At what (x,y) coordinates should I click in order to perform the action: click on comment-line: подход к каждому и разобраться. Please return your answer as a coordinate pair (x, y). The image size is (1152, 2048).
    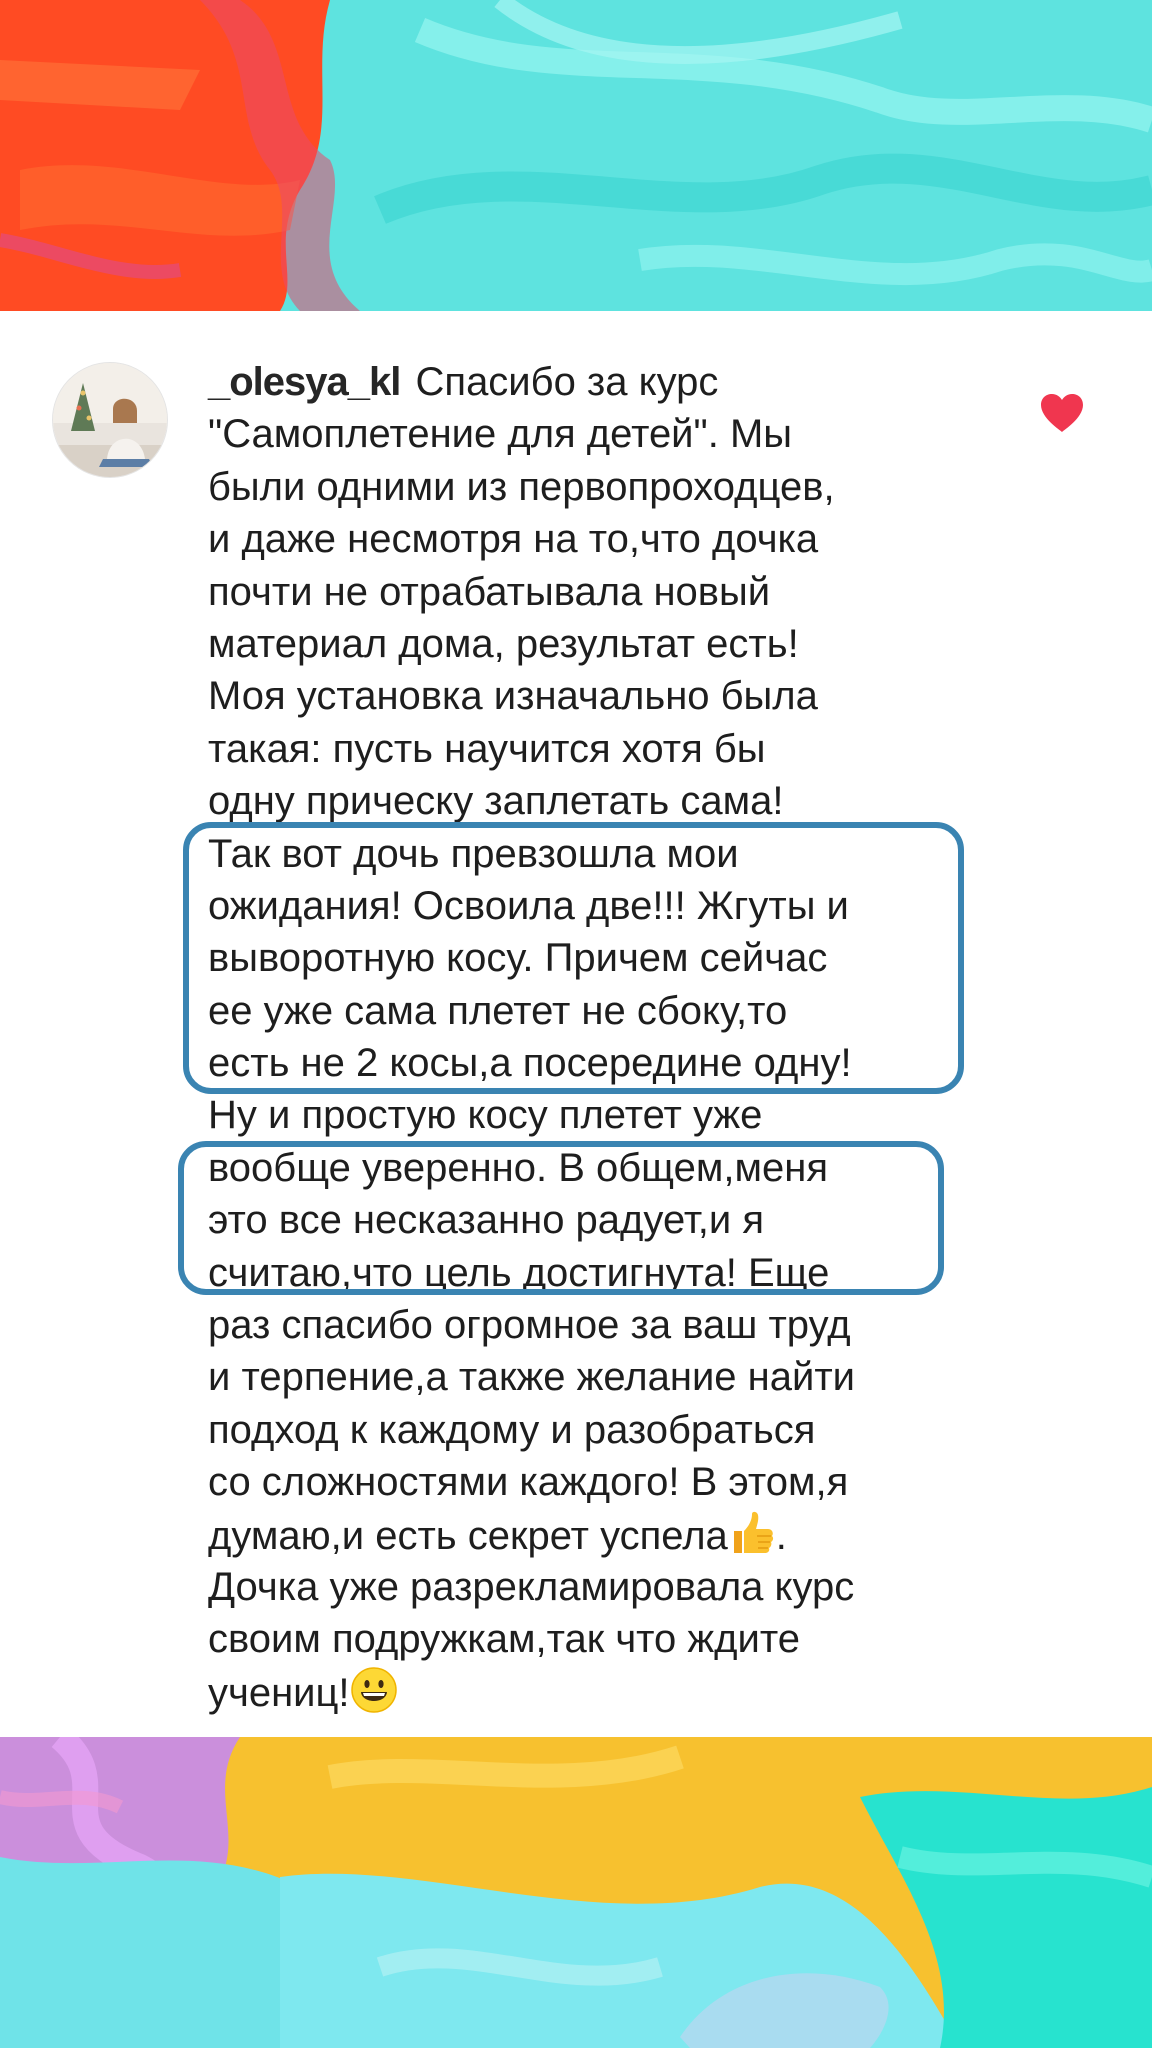
    Looking at the image, I should click on (512, 1429).